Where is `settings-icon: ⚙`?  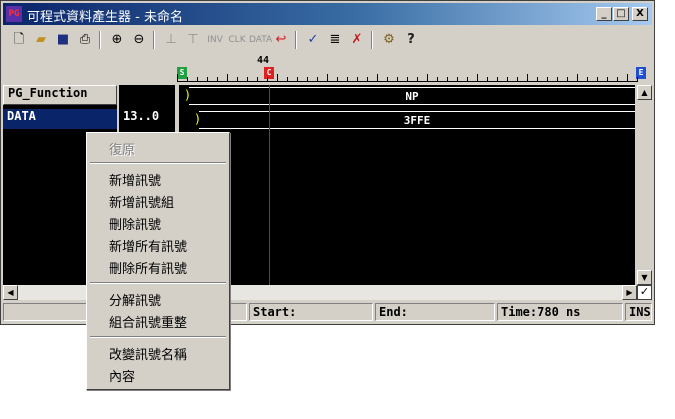 settings-icon: ⚙ is located at coordinates (389, 40).